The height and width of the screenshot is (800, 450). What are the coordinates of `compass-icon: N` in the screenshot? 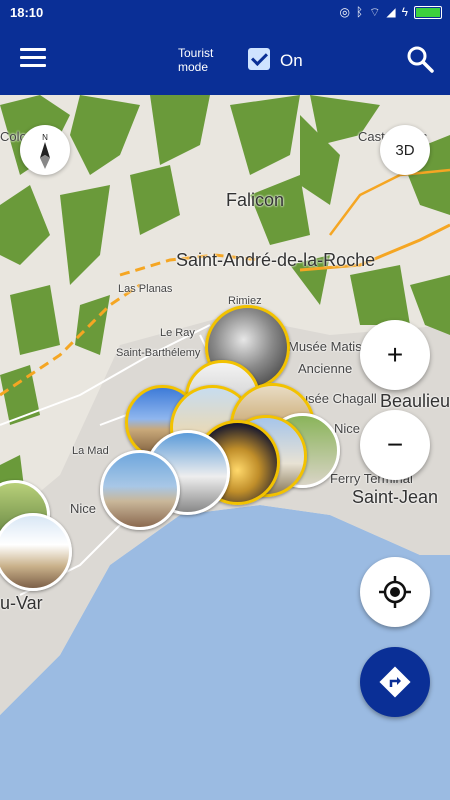 It's located at (45, 151).